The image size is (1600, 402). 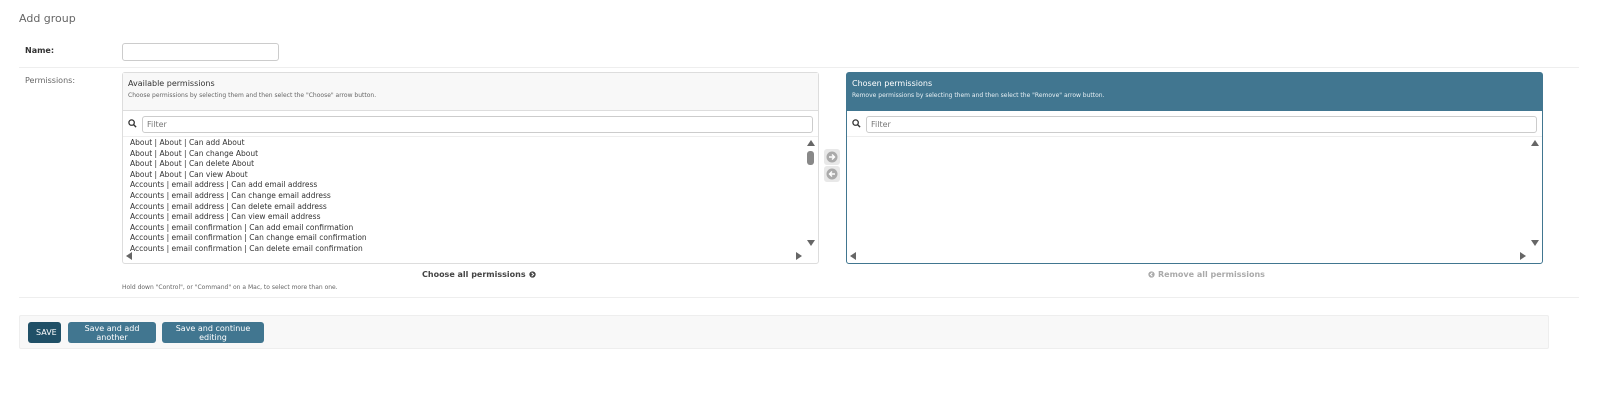 What do you see at coordinates (474, 274) in the screenshot?
I see `choose-all-label: Choose all permissions` at bounding box center [474, 274].